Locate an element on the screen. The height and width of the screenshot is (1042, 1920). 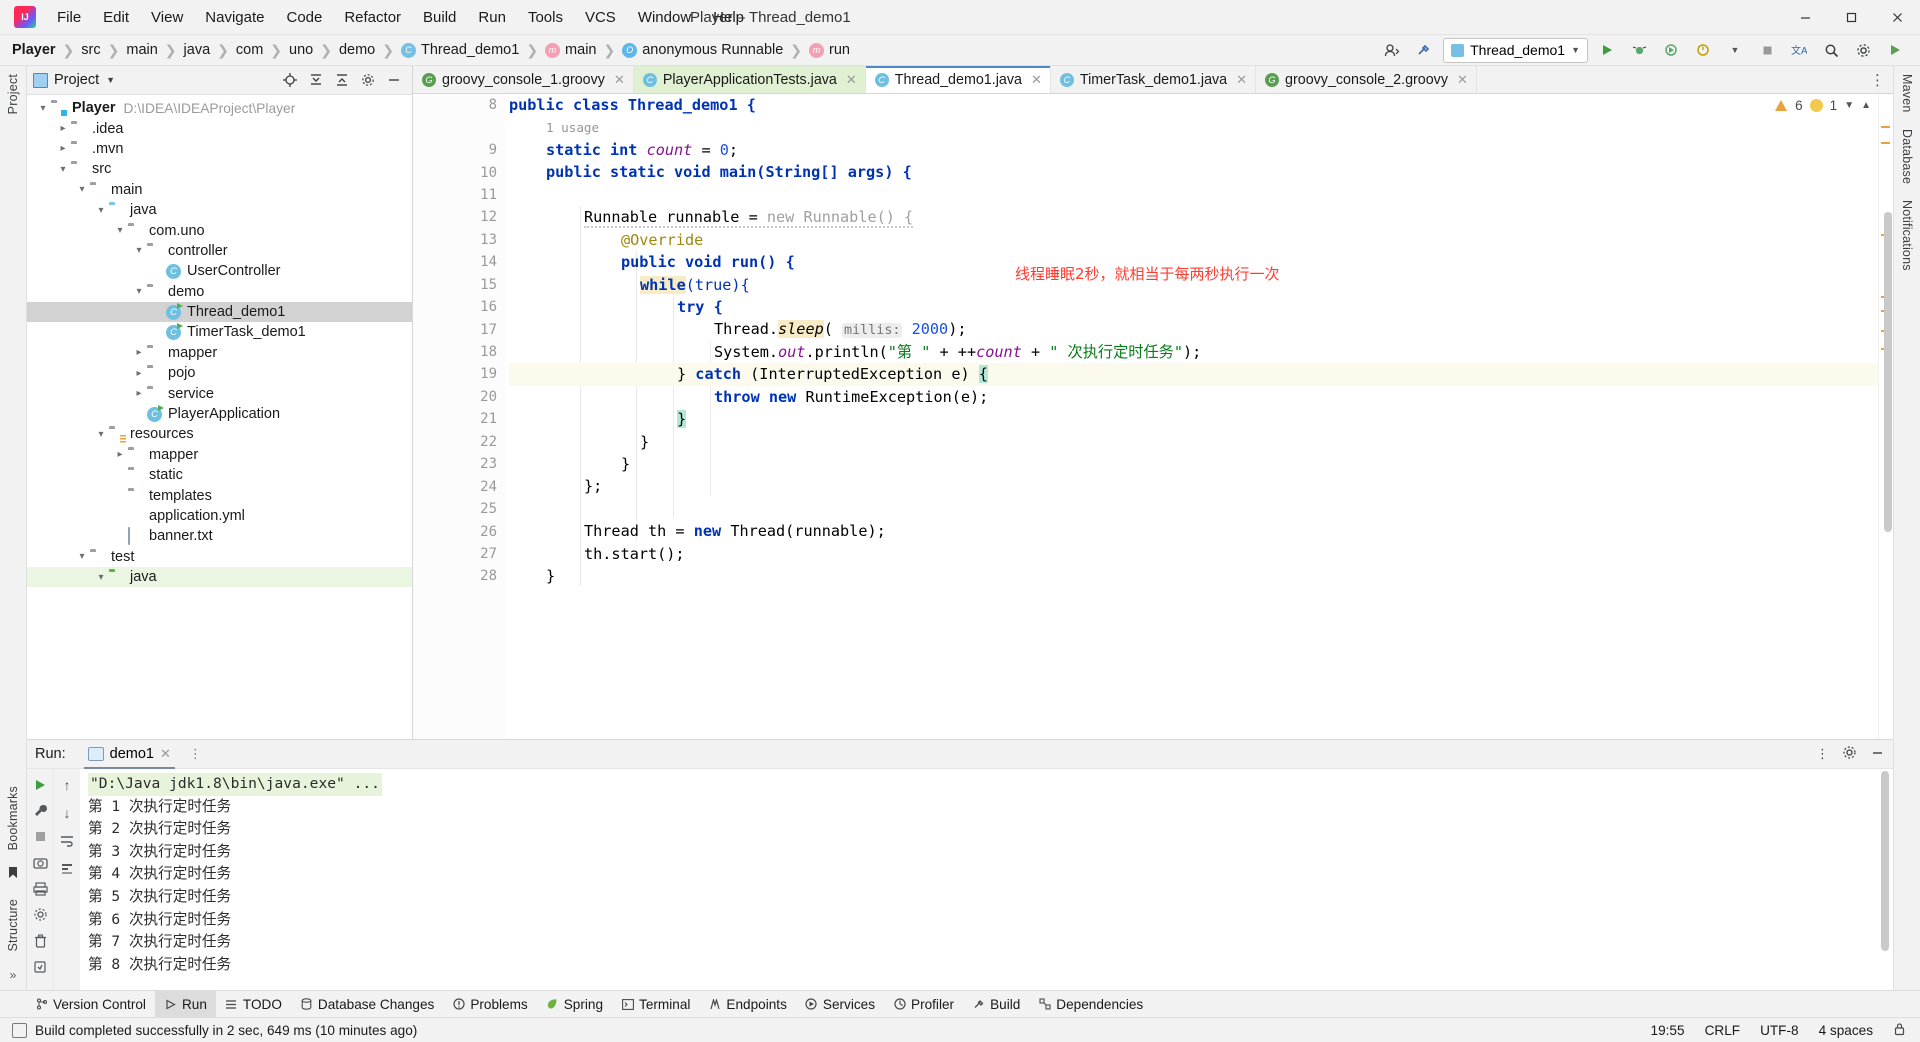
rerun-icon is located at coordinates (40, 784).